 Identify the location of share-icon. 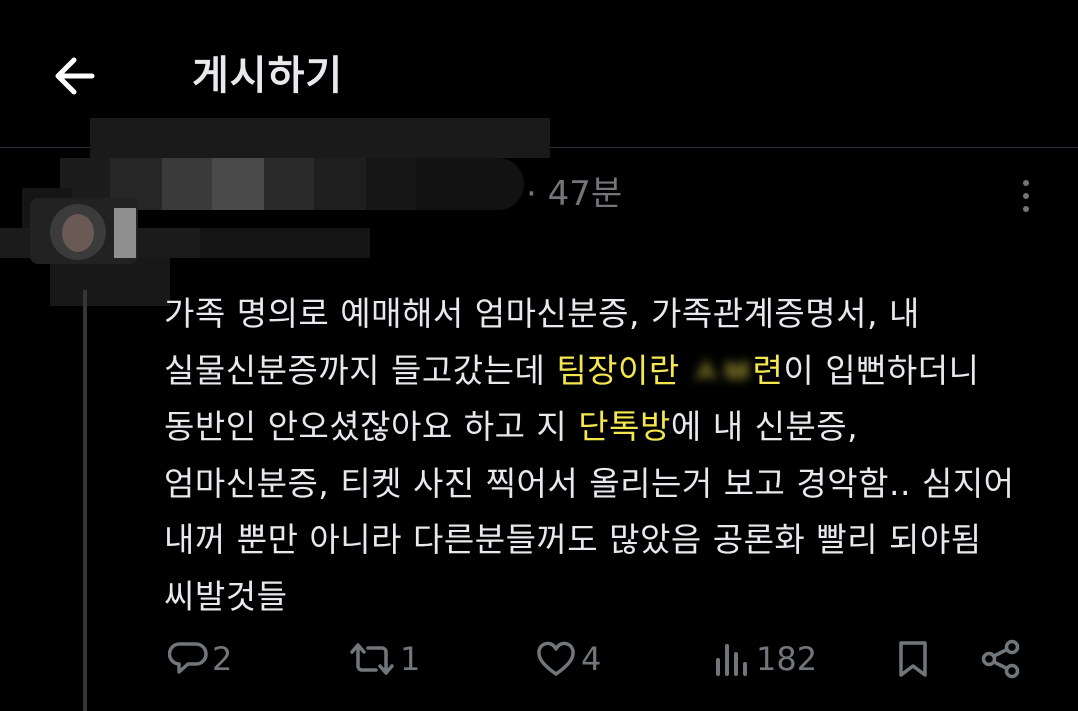
(1000, 659).